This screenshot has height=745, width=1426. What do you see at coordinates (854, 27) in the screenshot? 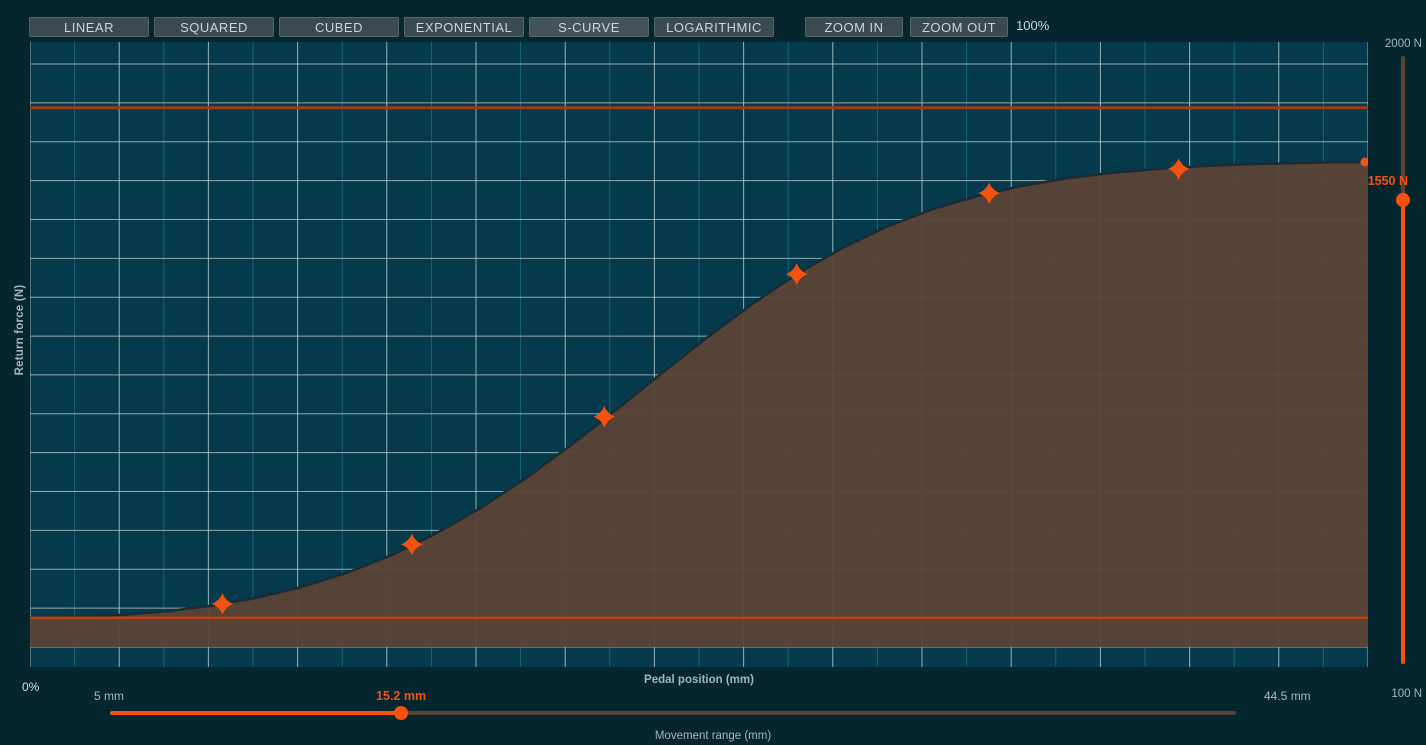
I see `zoom-in-button: ZOOM IN` at bounding box center [854, 27].